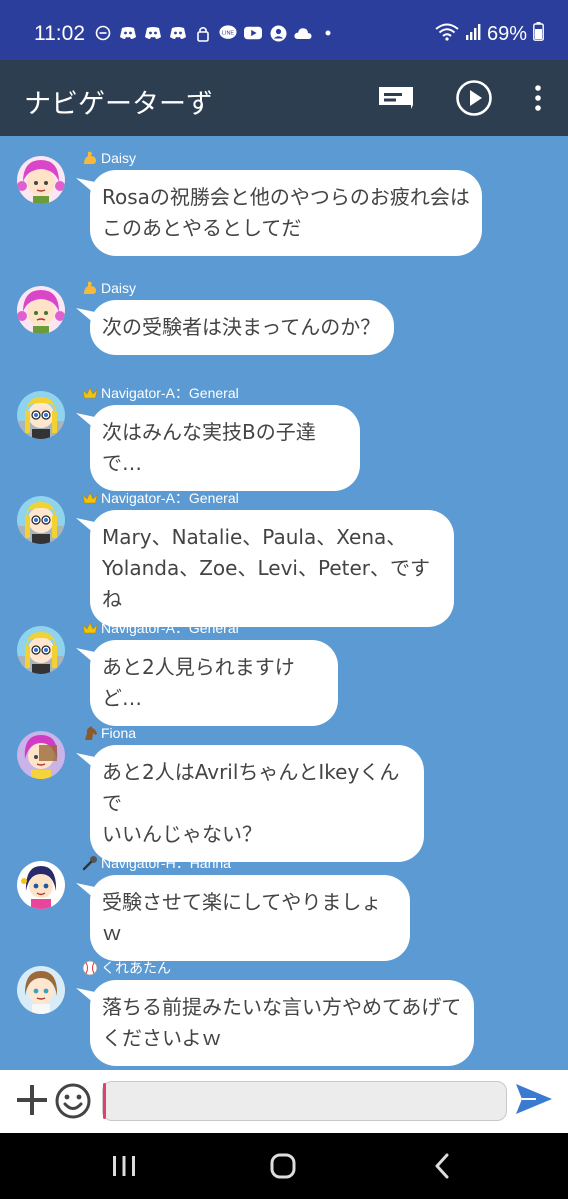 The image size is (568, 1199). Describe the element at coordinates (156, 863) in the screenshot. I see `sender-name: Navigator-H：Hanna` at that location.